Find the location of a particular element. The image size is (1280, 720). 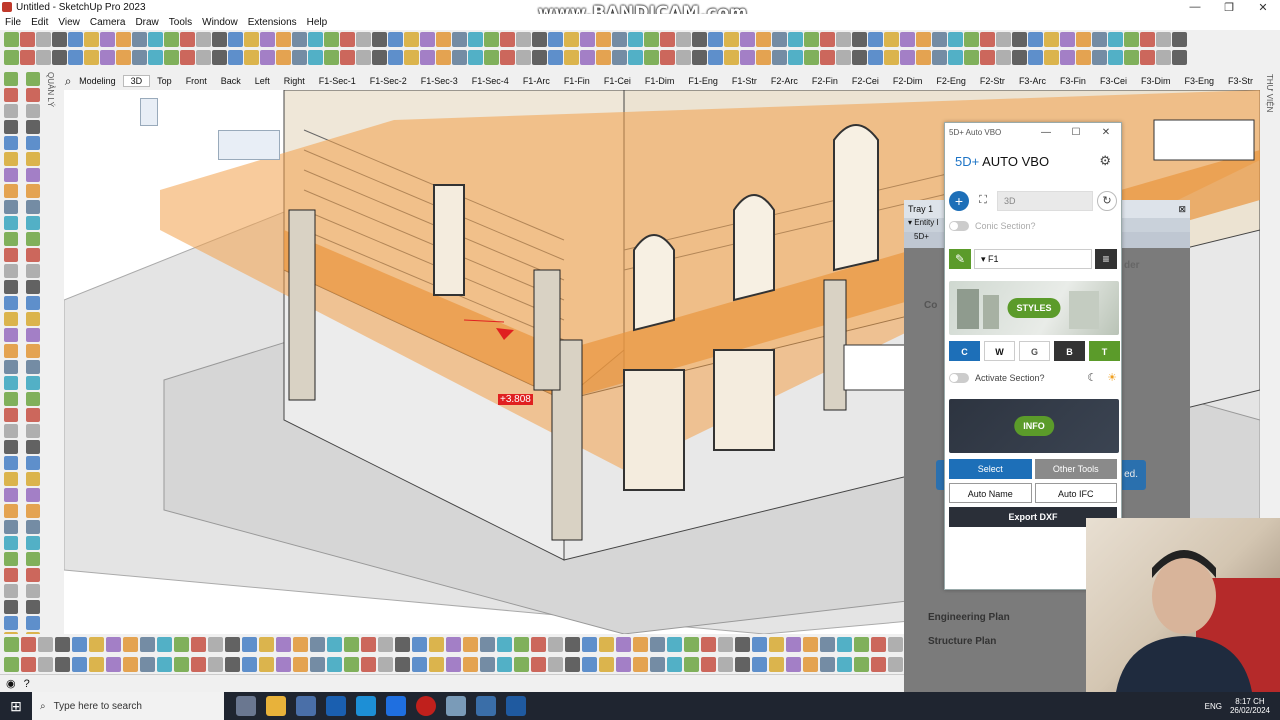

select-button: Select is located at coordinates (990, 469).